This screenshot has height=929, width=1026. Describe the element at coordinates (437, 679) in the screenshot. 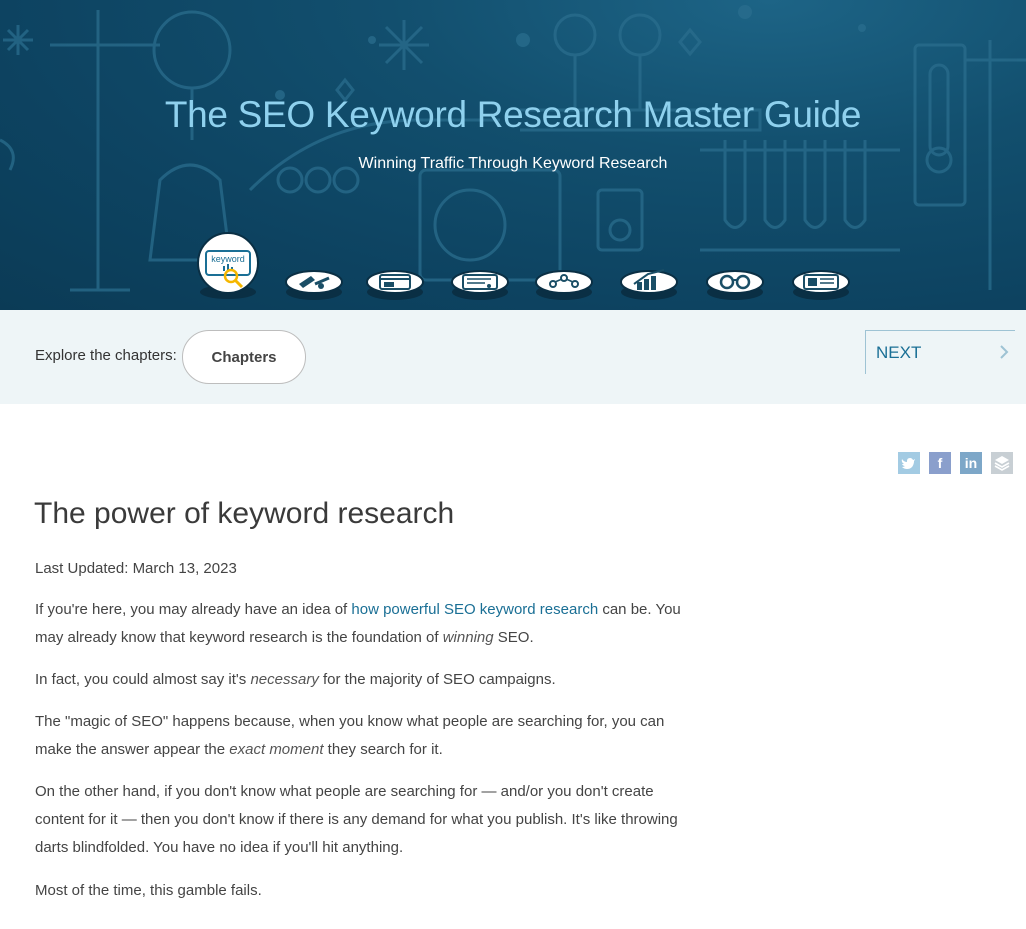

I see `paragraph-2-text: for the majority of SEO campaigns.` at that location.